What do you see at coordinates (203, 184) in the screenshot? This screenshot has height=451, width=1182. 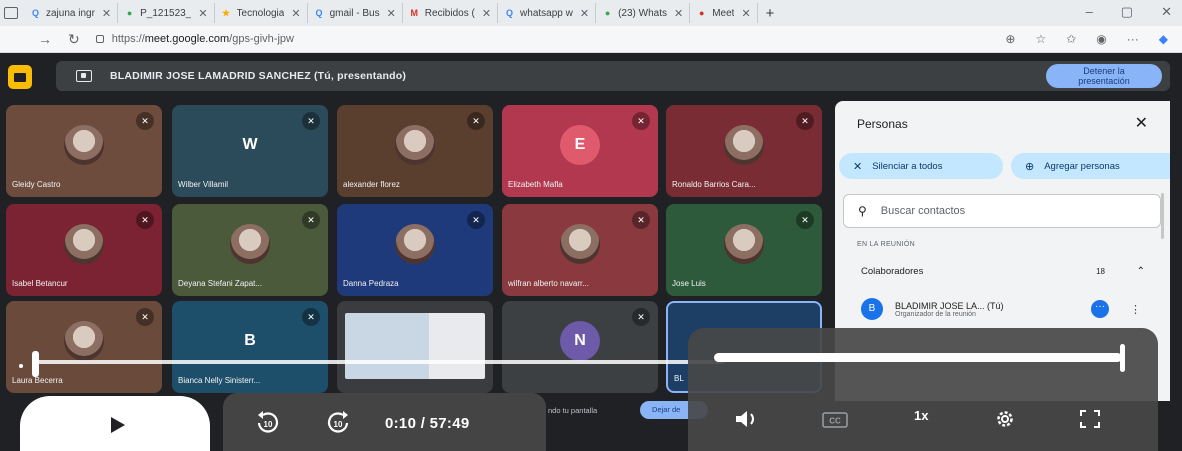 I see `participant-name: Wilber Villamil` at bounding box center [203, 184].